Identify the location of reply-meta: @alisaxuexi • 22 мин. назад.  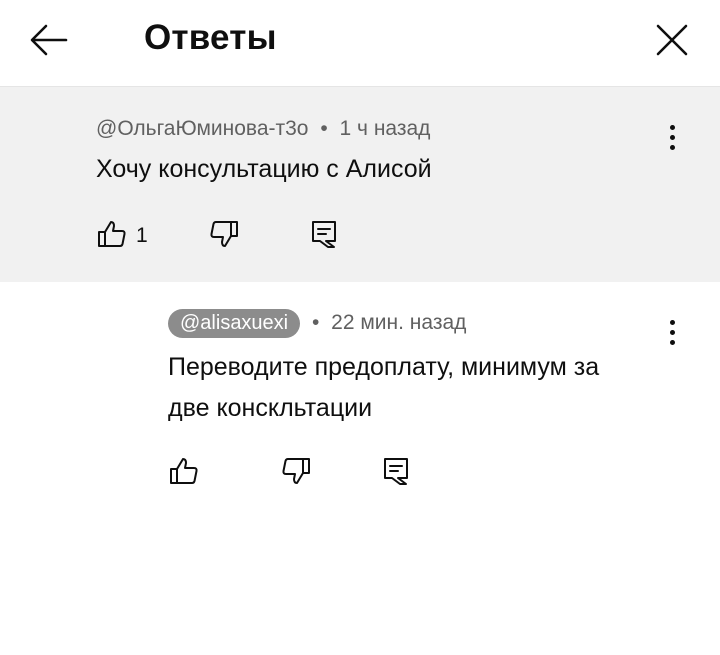
(317, 323).